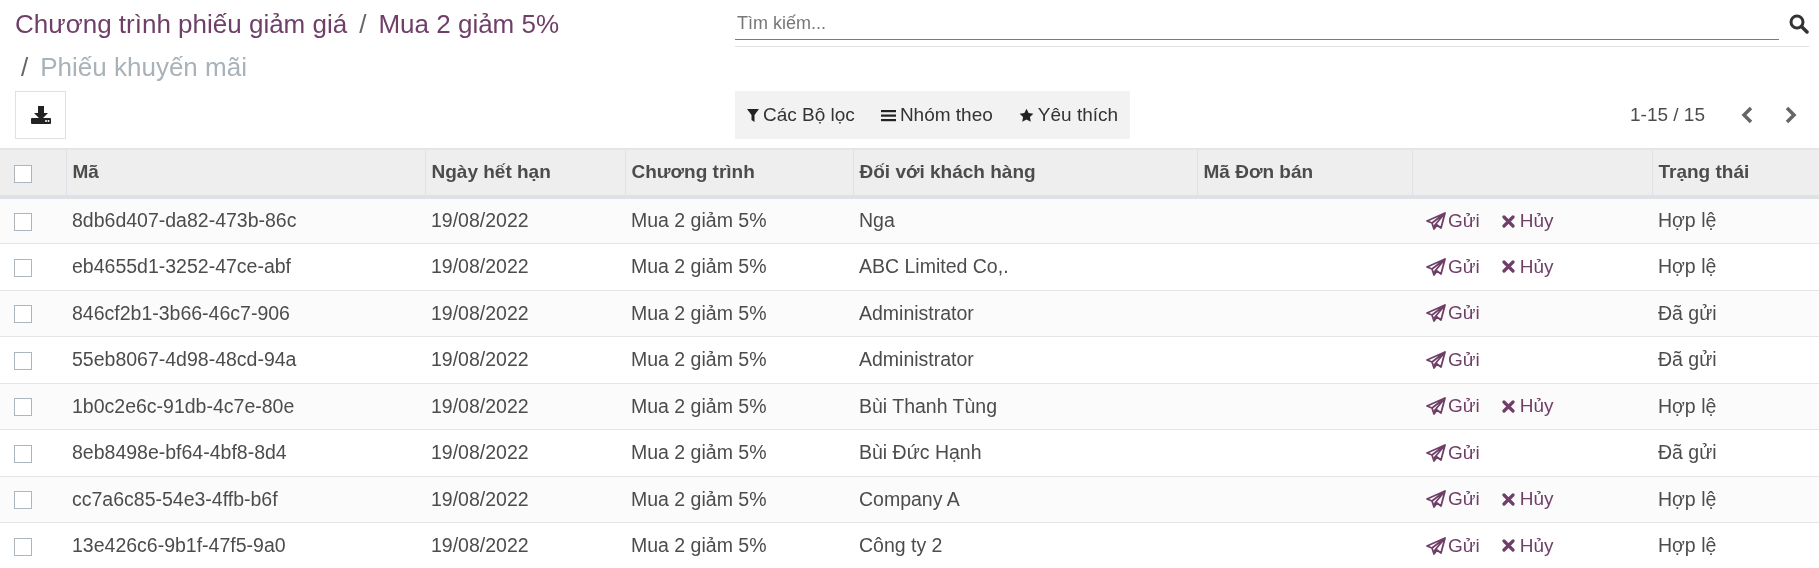  Describe the element at coordinates (888, 115) in the screenshot. I see `menu-icon` at that location.